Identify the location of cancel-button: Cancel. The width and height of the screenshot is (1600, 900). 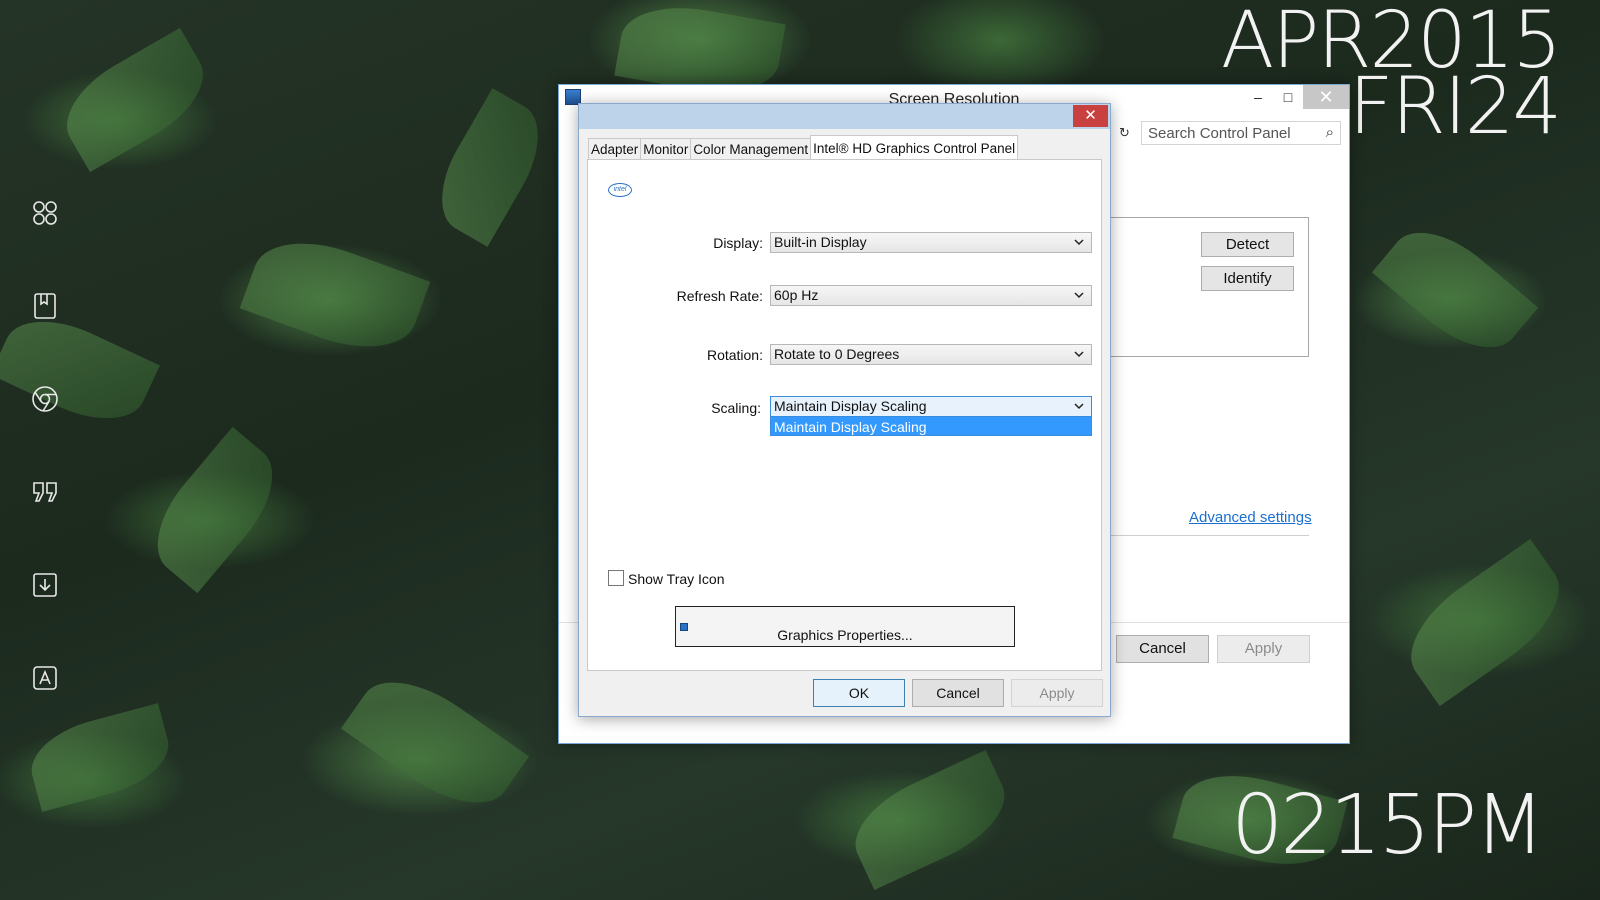
(1162, 649).